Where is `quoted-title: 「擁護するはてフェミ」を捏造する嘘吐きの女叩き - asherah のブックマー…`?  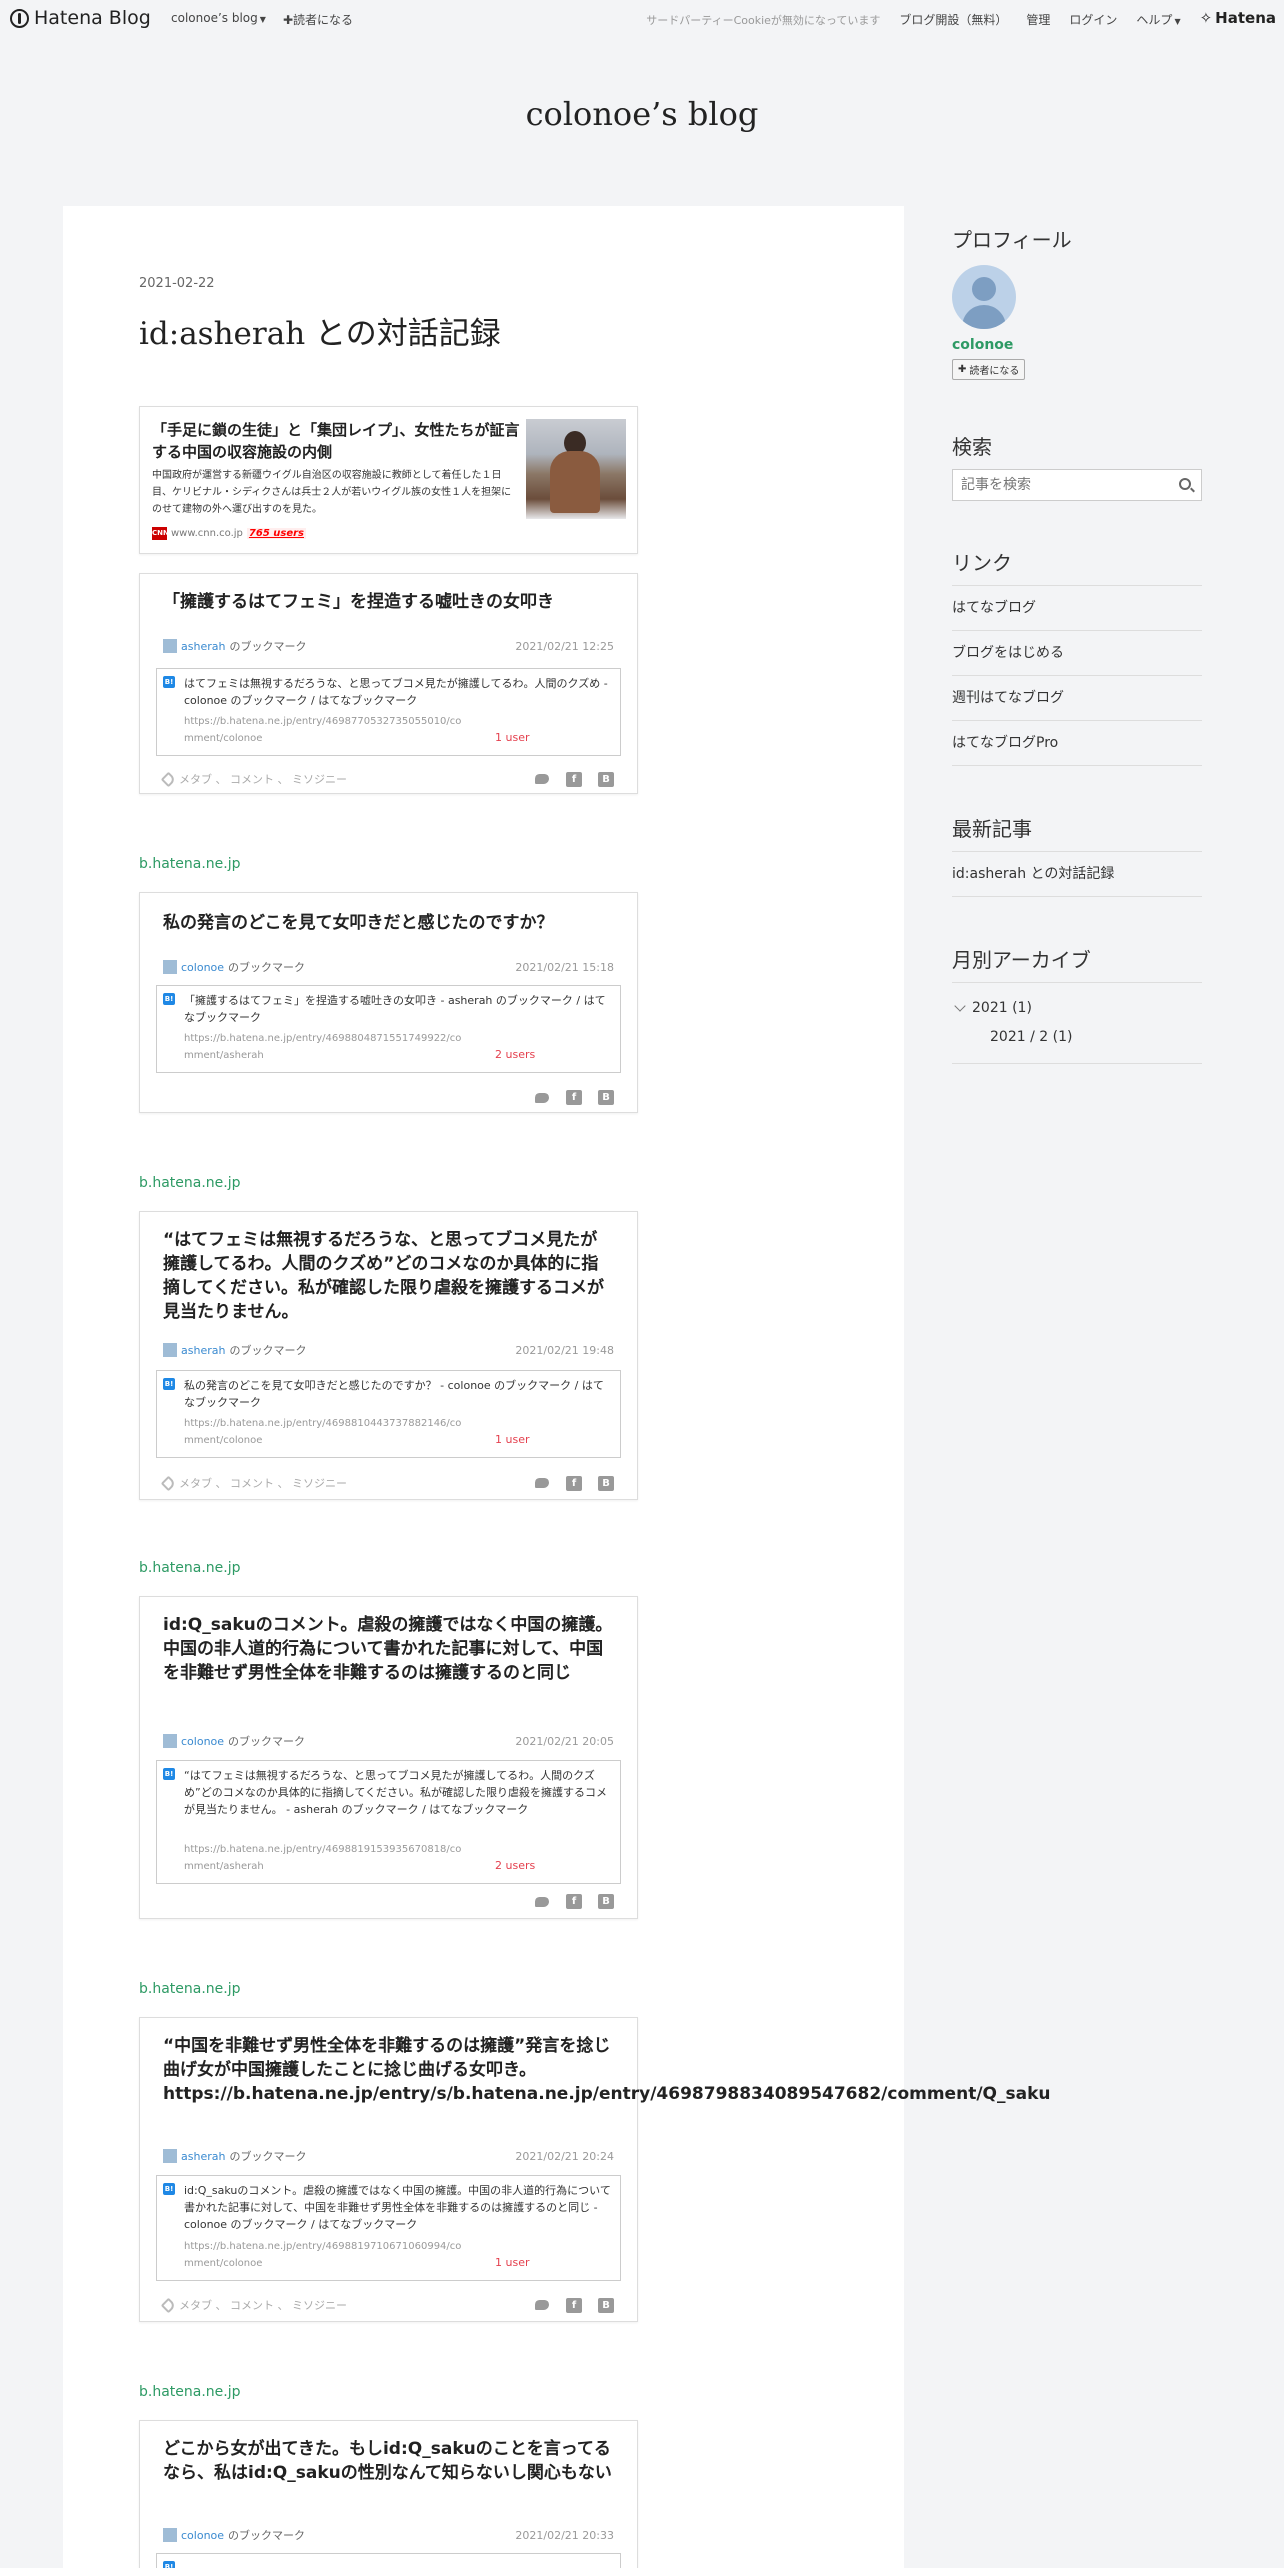 quoted-title: 「擁護するはてフェミ」を捏造する嘘吐きの女叩き - asherah のブックマー… is located at coordinates (398, 1009).